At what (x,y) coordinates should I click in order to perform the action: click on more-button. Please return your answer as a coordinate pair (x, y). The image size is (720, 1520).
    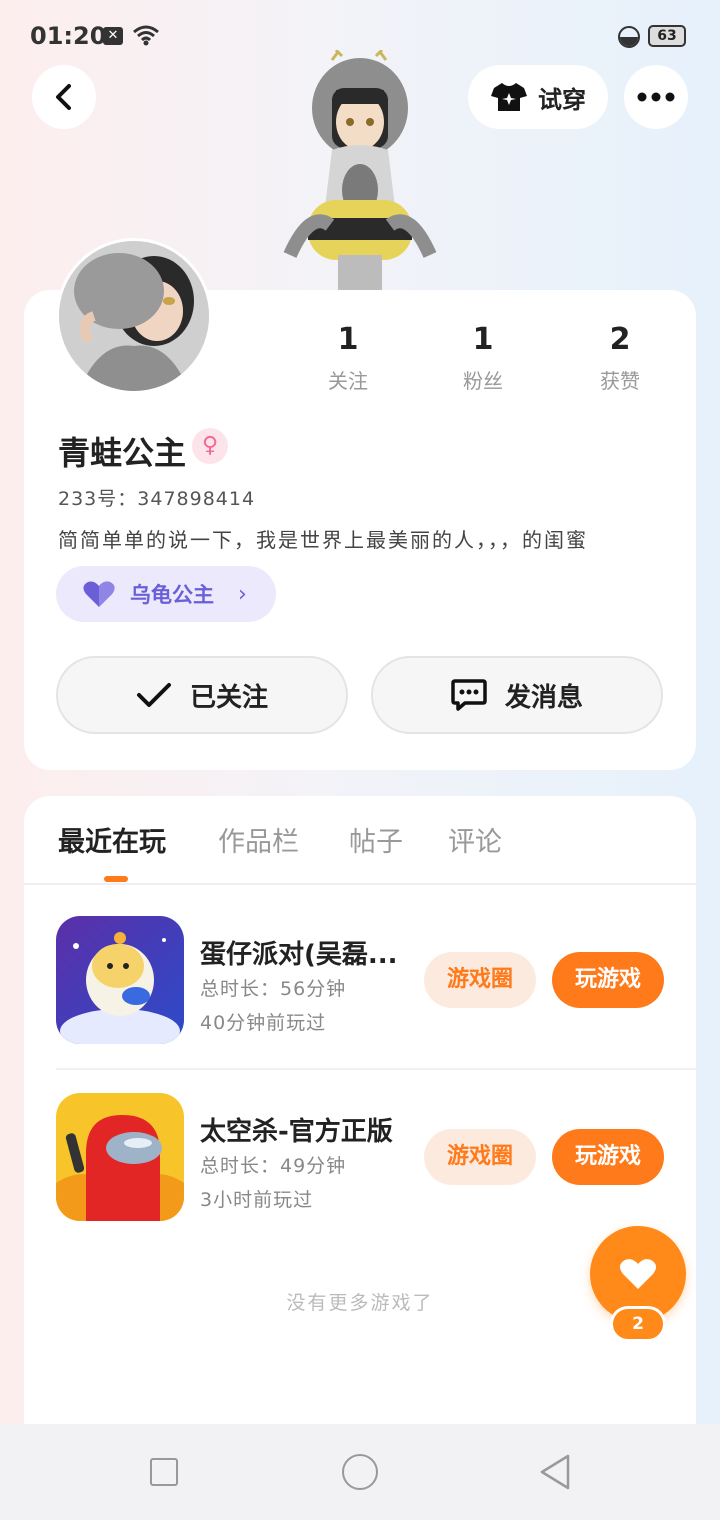
    Looking at the image, I should click on (656, 97).